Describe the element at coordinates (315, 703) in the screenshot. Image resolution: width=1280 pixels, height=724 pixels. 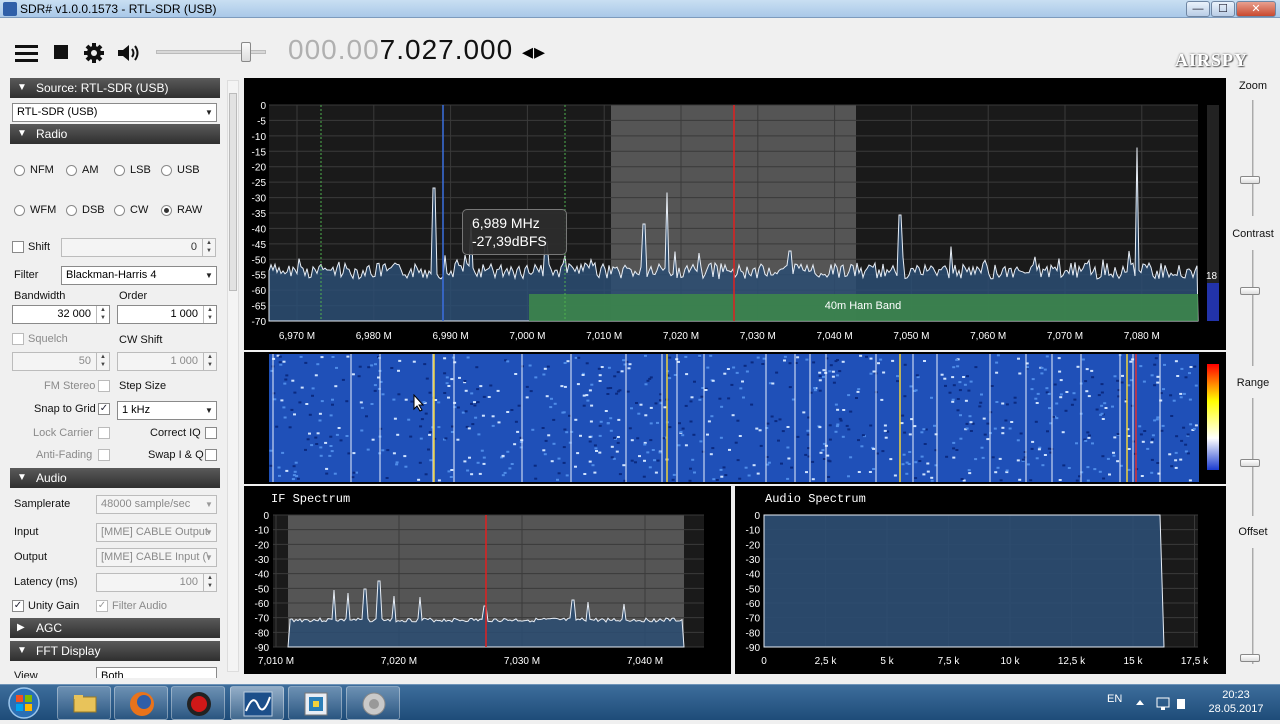
I see `app-icon` at that location.